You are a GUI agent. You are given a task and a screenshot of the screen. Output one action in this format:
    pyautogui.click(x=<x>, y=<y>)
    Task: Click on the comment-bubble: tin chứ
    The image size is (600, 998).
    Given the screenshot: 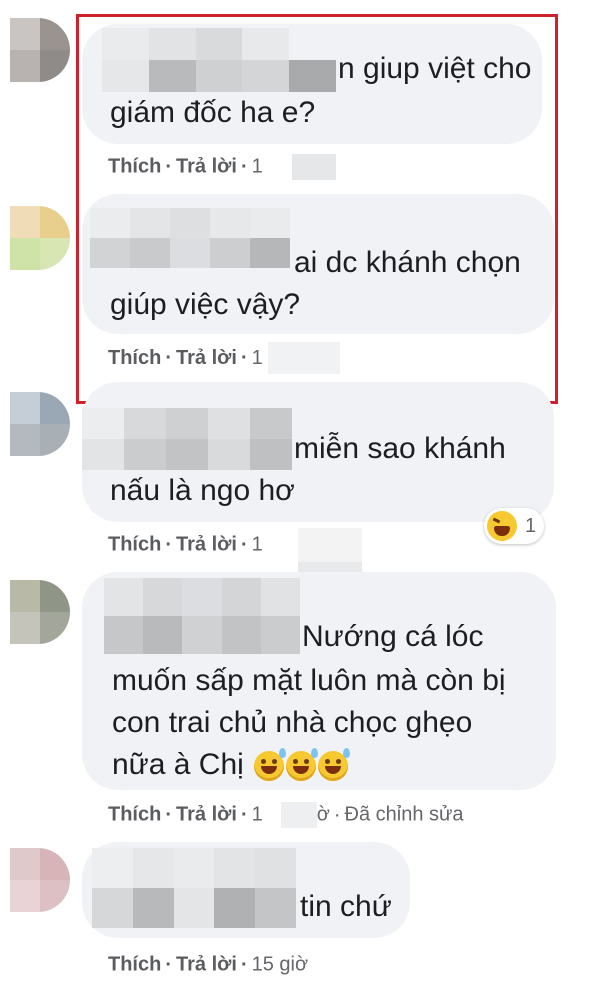 What is the action you would take?
    pyautogui.click(x=246, y=890)
    